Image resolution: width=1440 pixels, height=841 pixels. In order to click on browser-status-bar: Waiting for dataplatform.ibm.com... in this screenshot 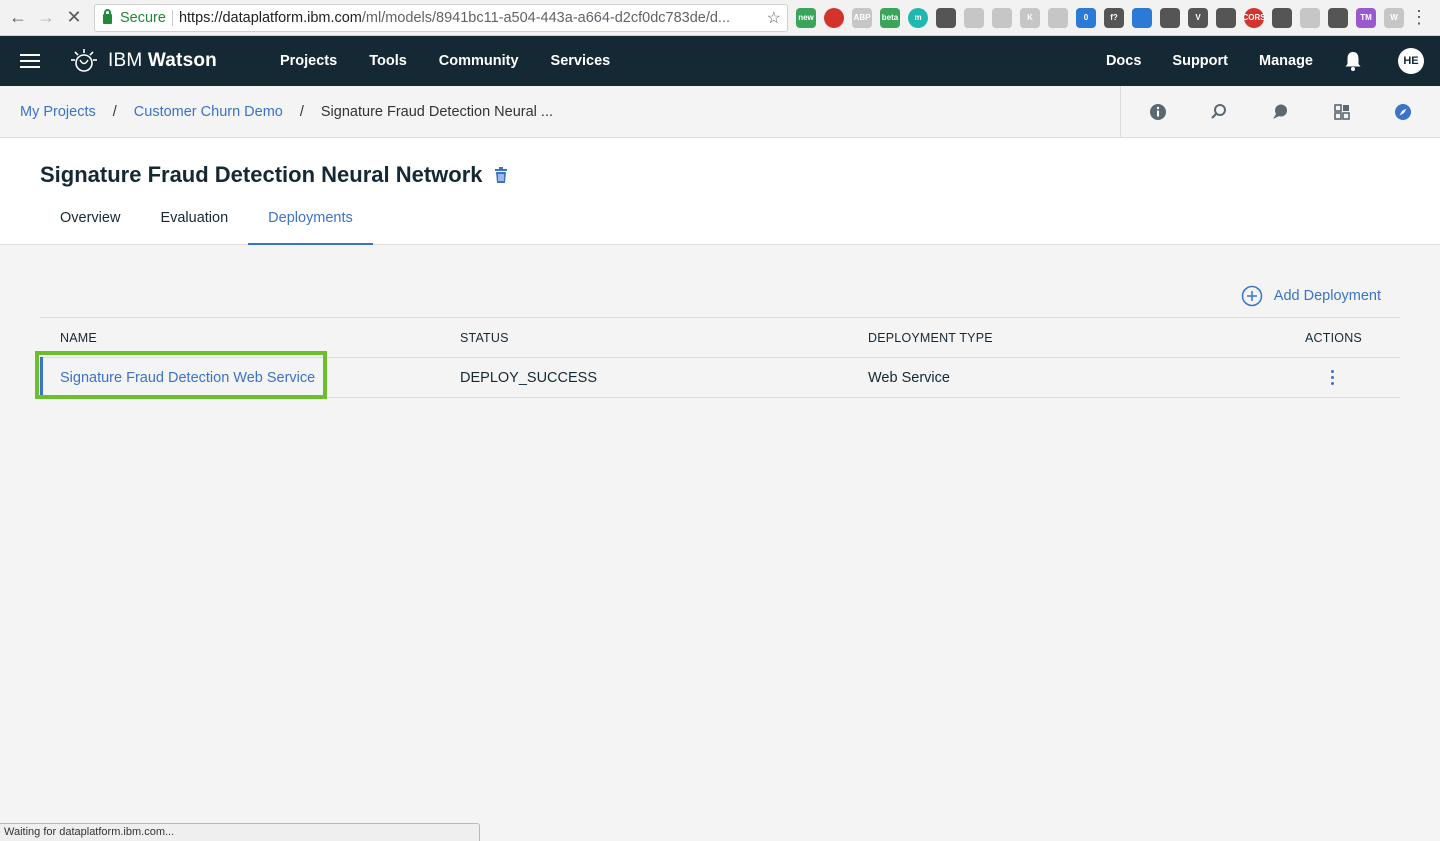, I will do `click(240, 832)`.